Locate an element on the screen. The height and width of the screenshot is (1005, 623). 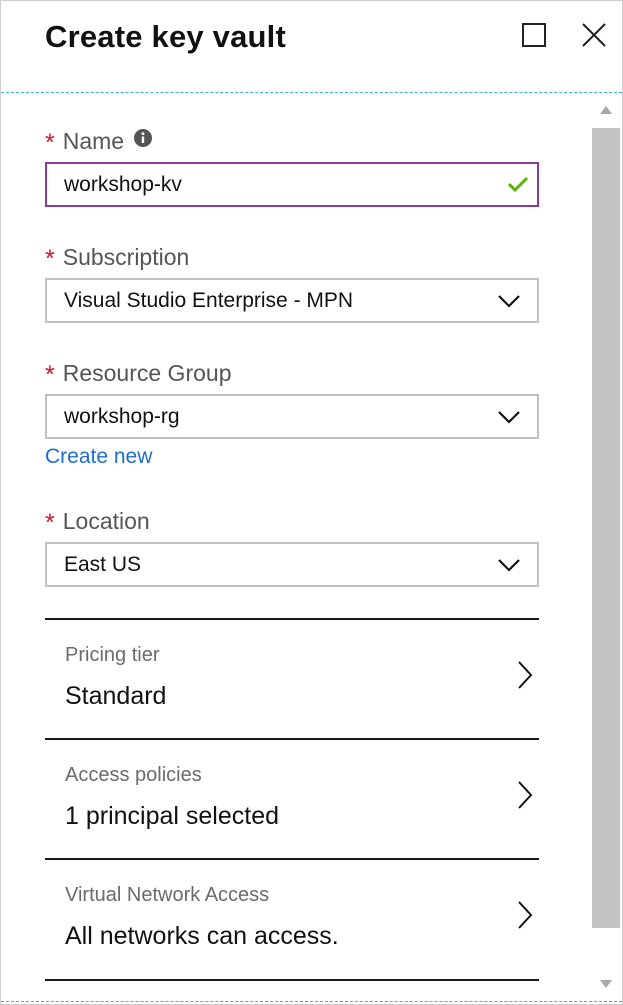
info-icon is located at coordinates (143, 140).